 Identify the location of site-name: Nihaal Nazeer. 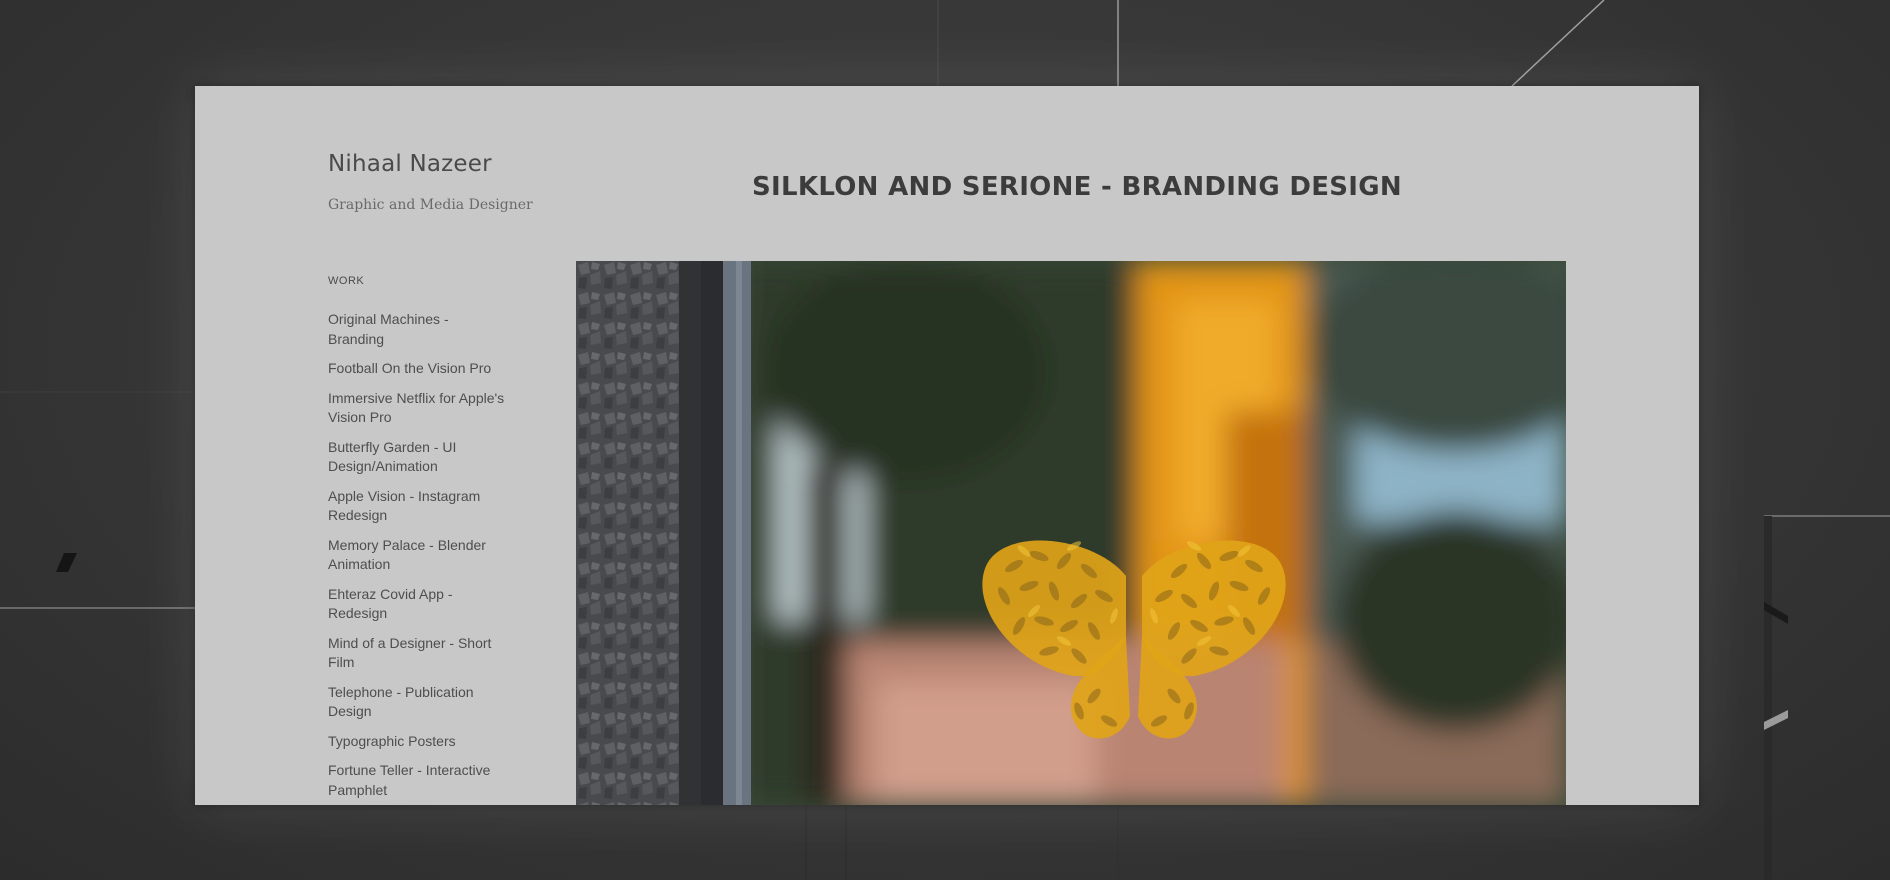
(410, 164).